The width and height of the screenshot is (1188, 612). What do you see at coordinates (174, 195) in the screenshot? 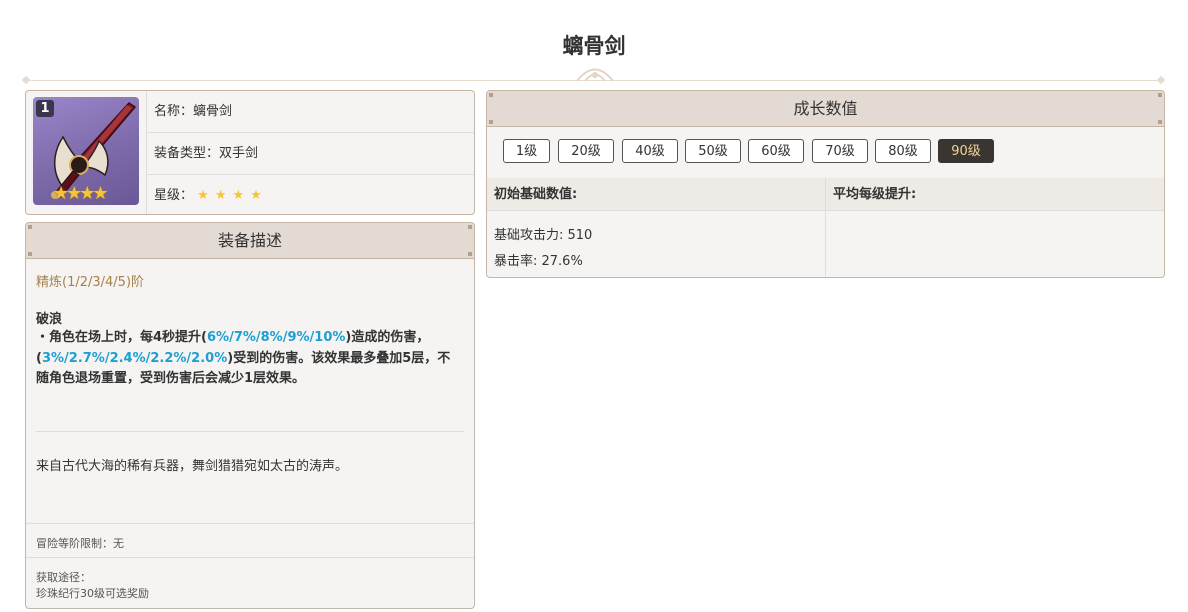
I see `rarity-label: 星级：` at bounding box center [174, 195].